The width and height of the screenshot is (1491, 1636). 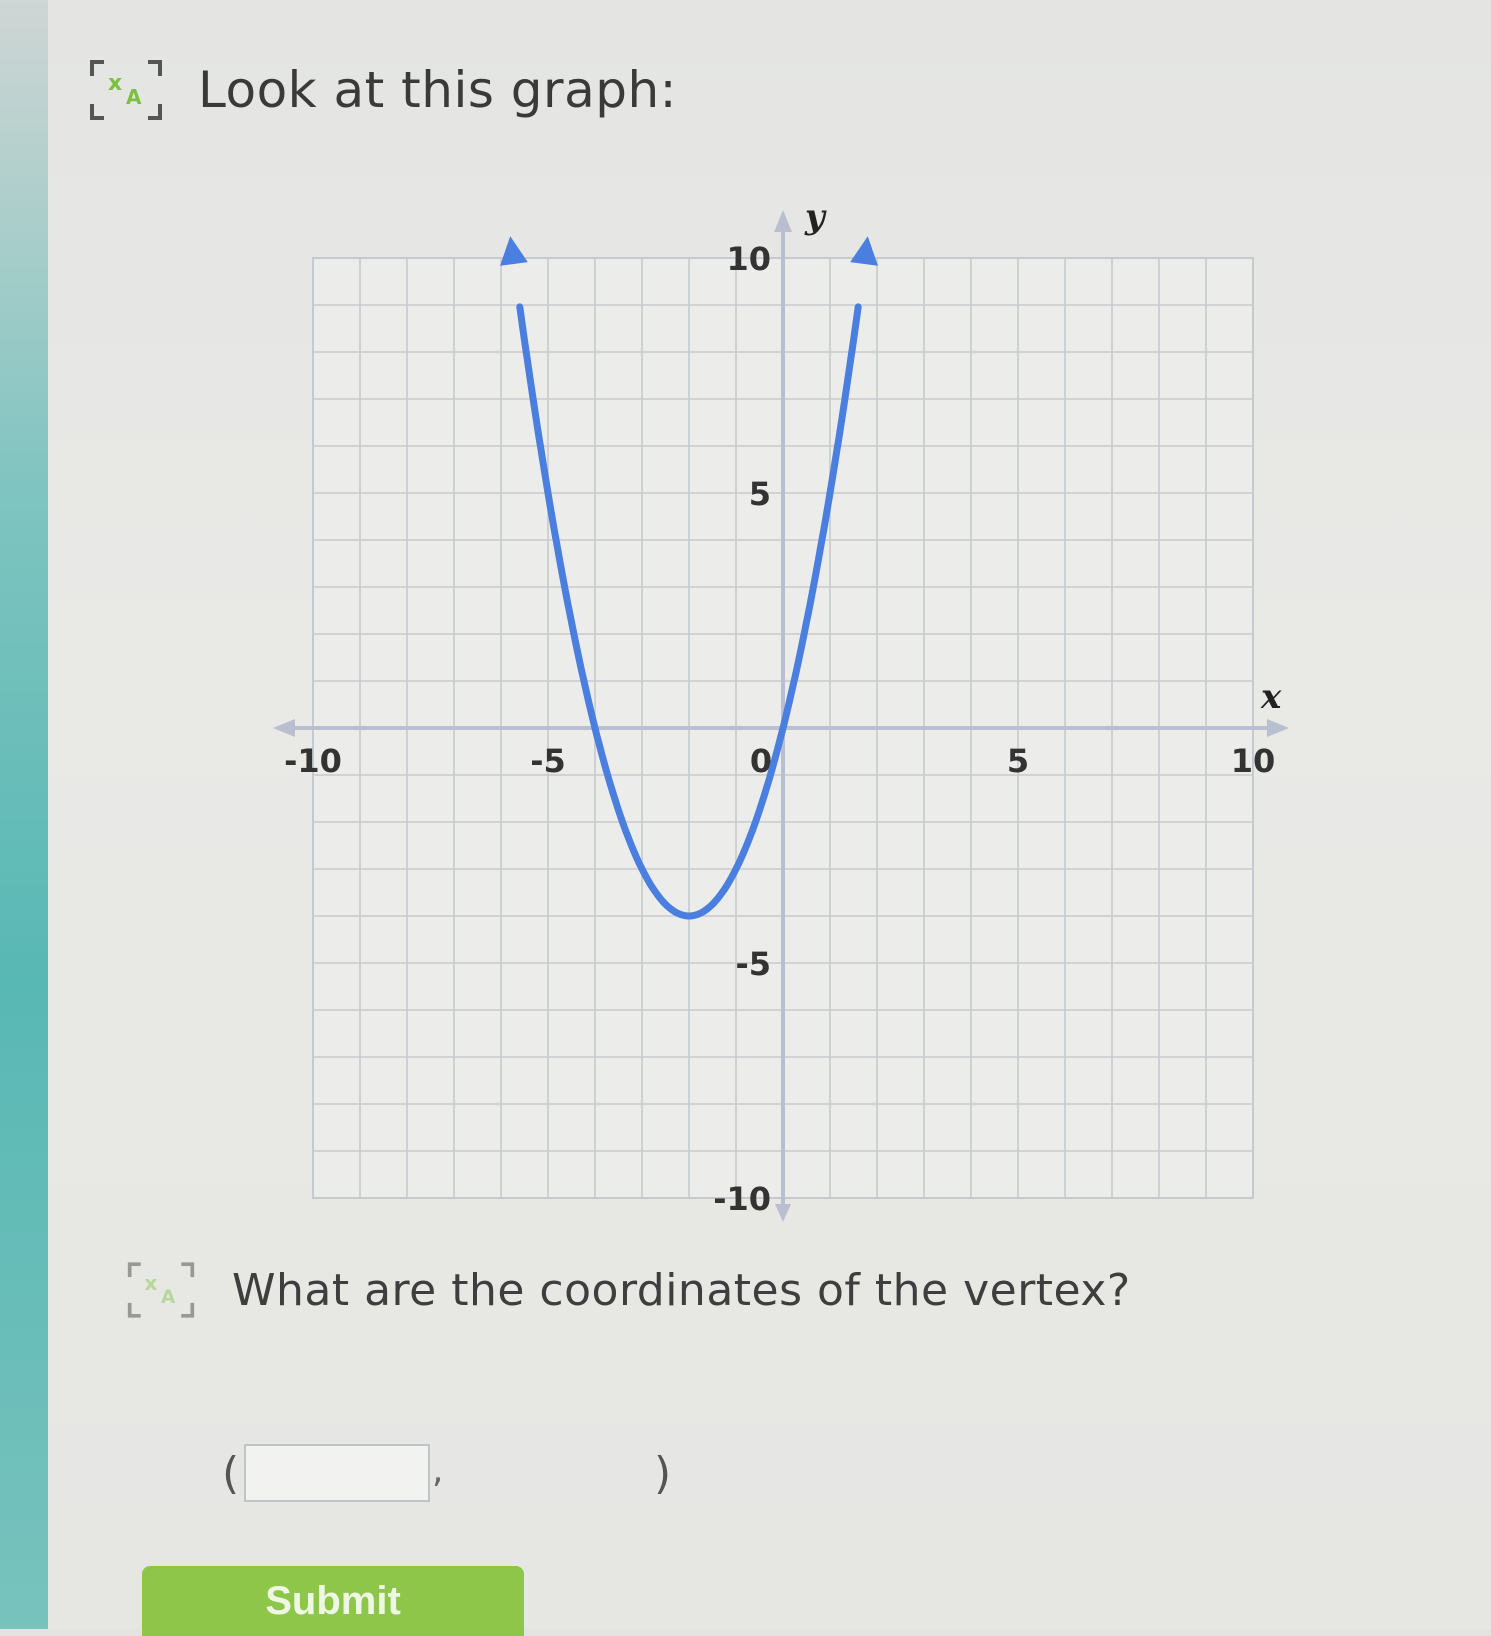 I want to click on submit-button: Submit, so click(x=333, y=1601).